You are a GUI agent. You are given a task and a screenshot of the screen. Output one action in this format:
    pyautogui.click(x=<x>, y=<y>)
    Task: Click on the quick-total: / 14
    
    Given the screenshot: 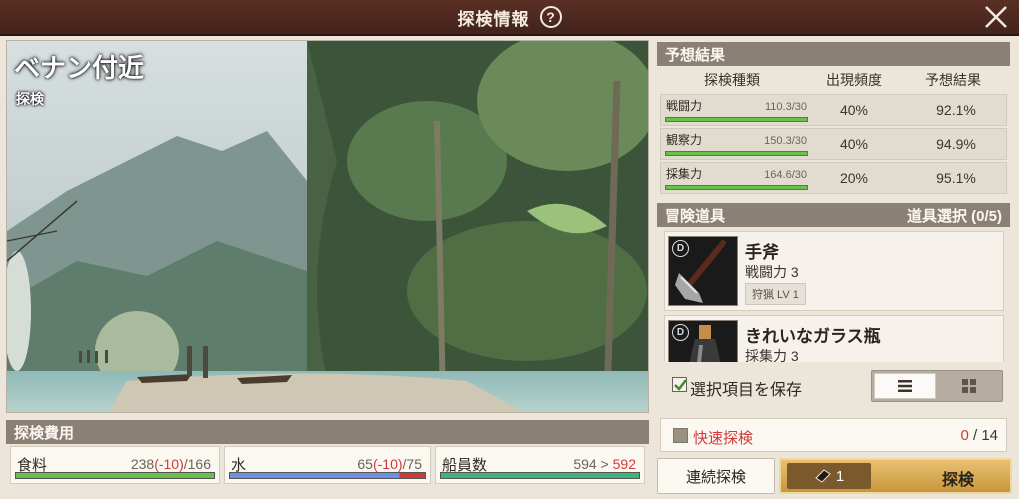 What is the action you would take?
    pyautogui.click(x=983, y=435)
    